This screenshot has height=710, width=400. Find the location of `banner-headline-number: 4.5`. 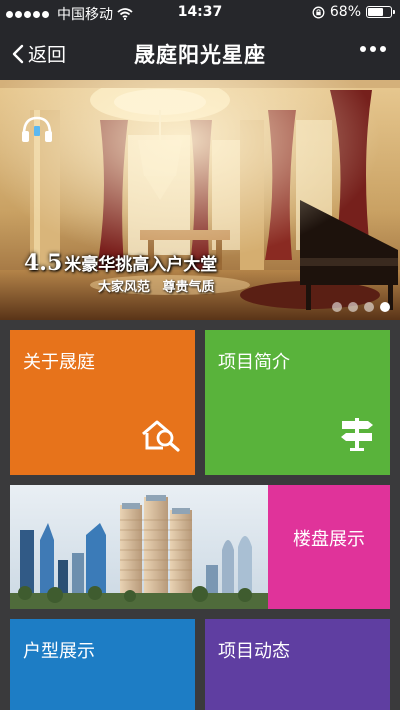

banner-headline-number: 4.5 is located at coordinates (43, 263).